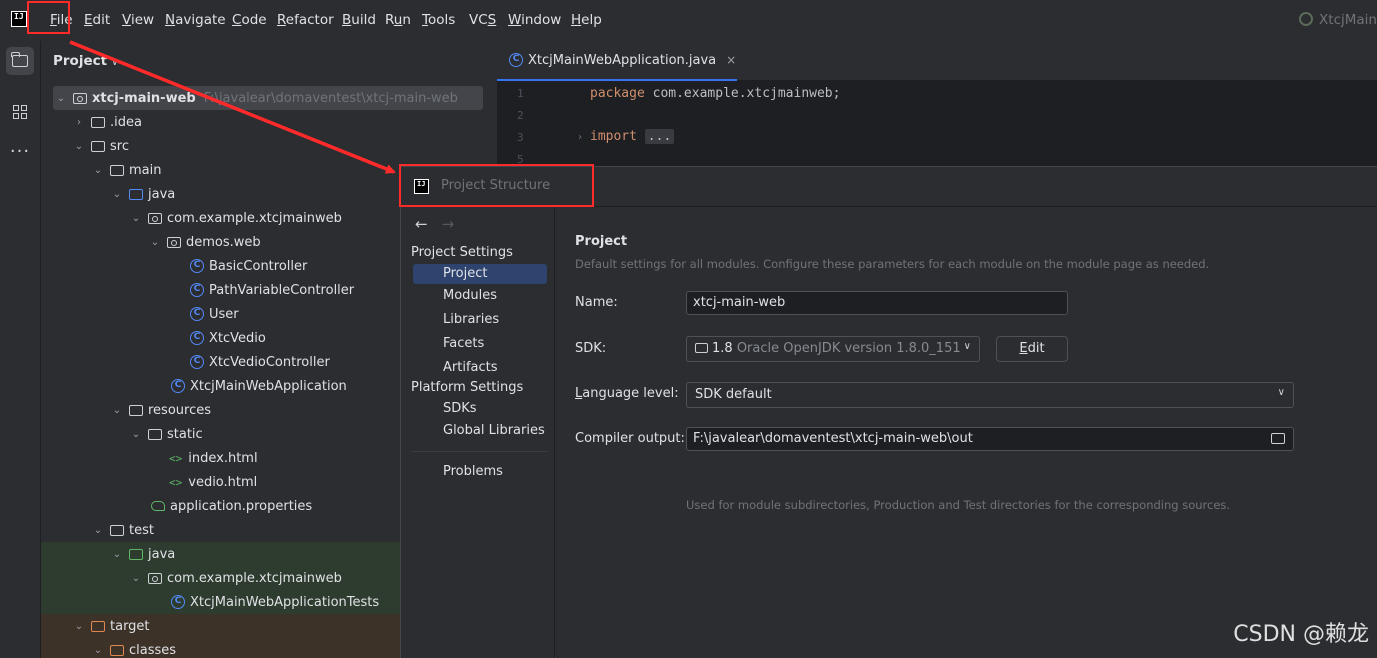 This screenshot has height=658, width=1377. Describe the element at coordinates (269, 146) in the screenshot. I see `tree-node-src: ⌄ src` at that location.